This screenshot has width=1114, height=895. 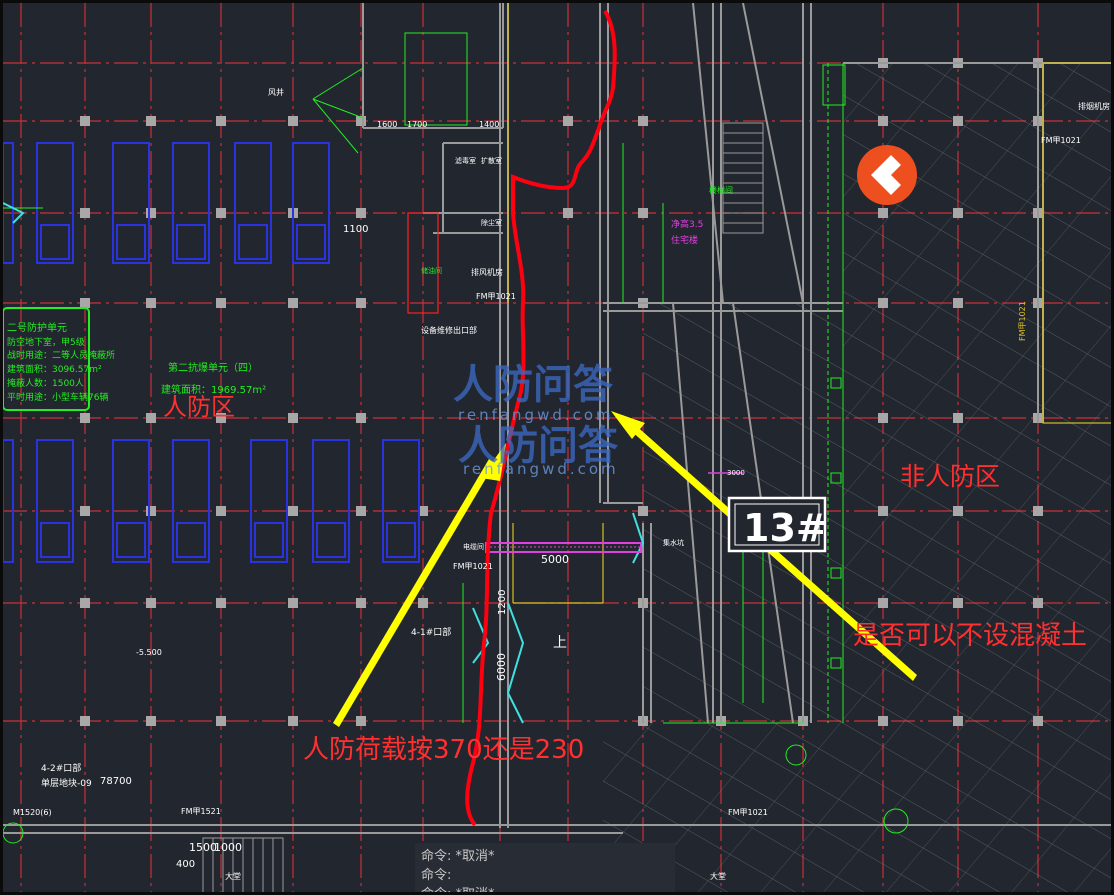 I want to click on non-civil-defense-zone-label: 非人防区, so click(x=950, y=476).